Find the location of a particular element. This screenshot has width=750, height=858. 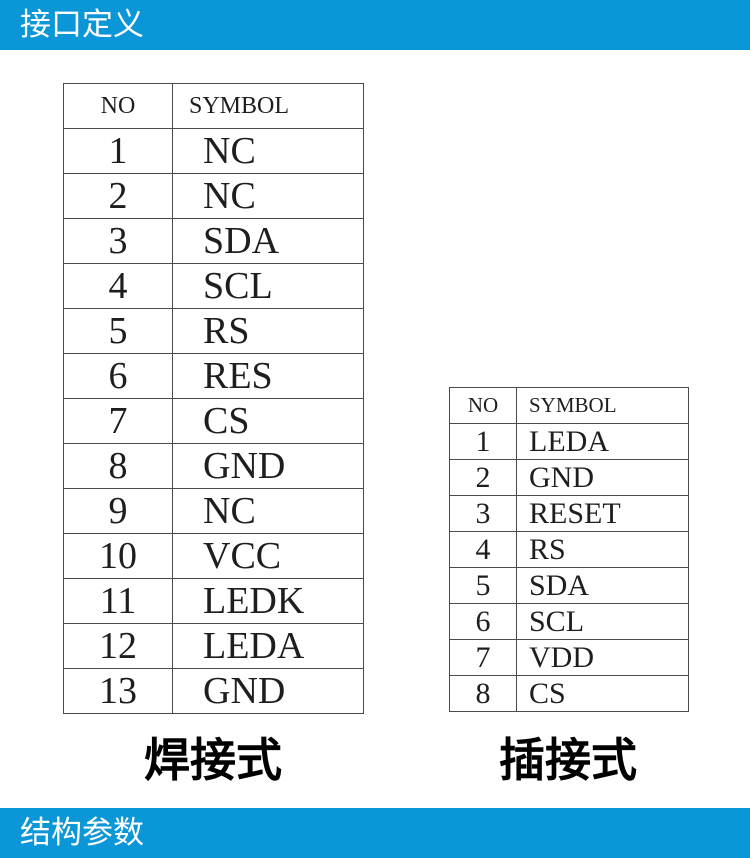

table-row: 8 CS is located at coordinates (569, 693).